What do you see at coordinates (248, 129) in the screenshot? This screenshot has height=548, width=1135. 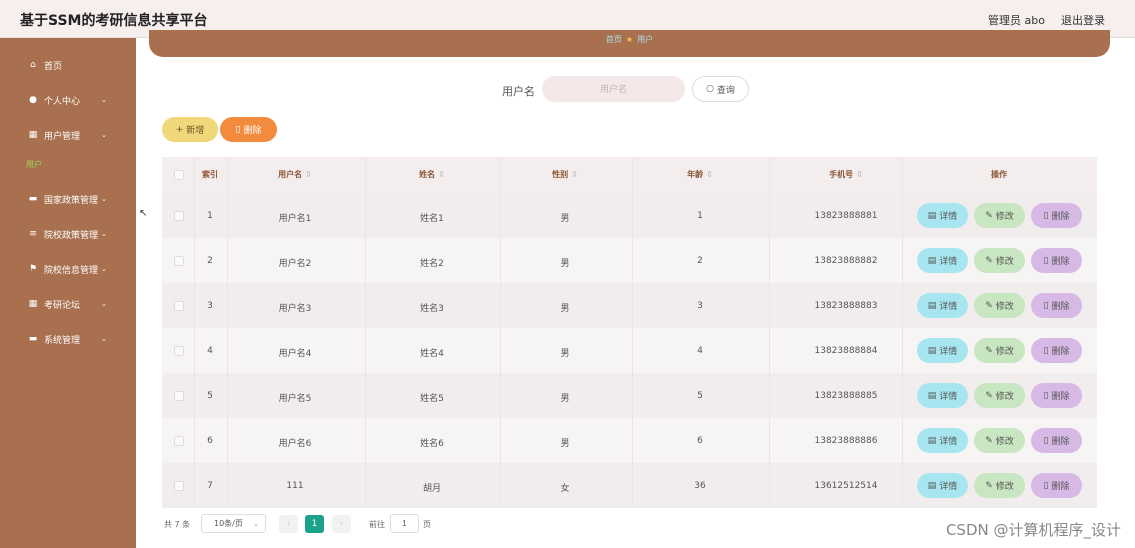 I see `batch-delete-button: ▯ 删除` at bounding box center [248, 129].